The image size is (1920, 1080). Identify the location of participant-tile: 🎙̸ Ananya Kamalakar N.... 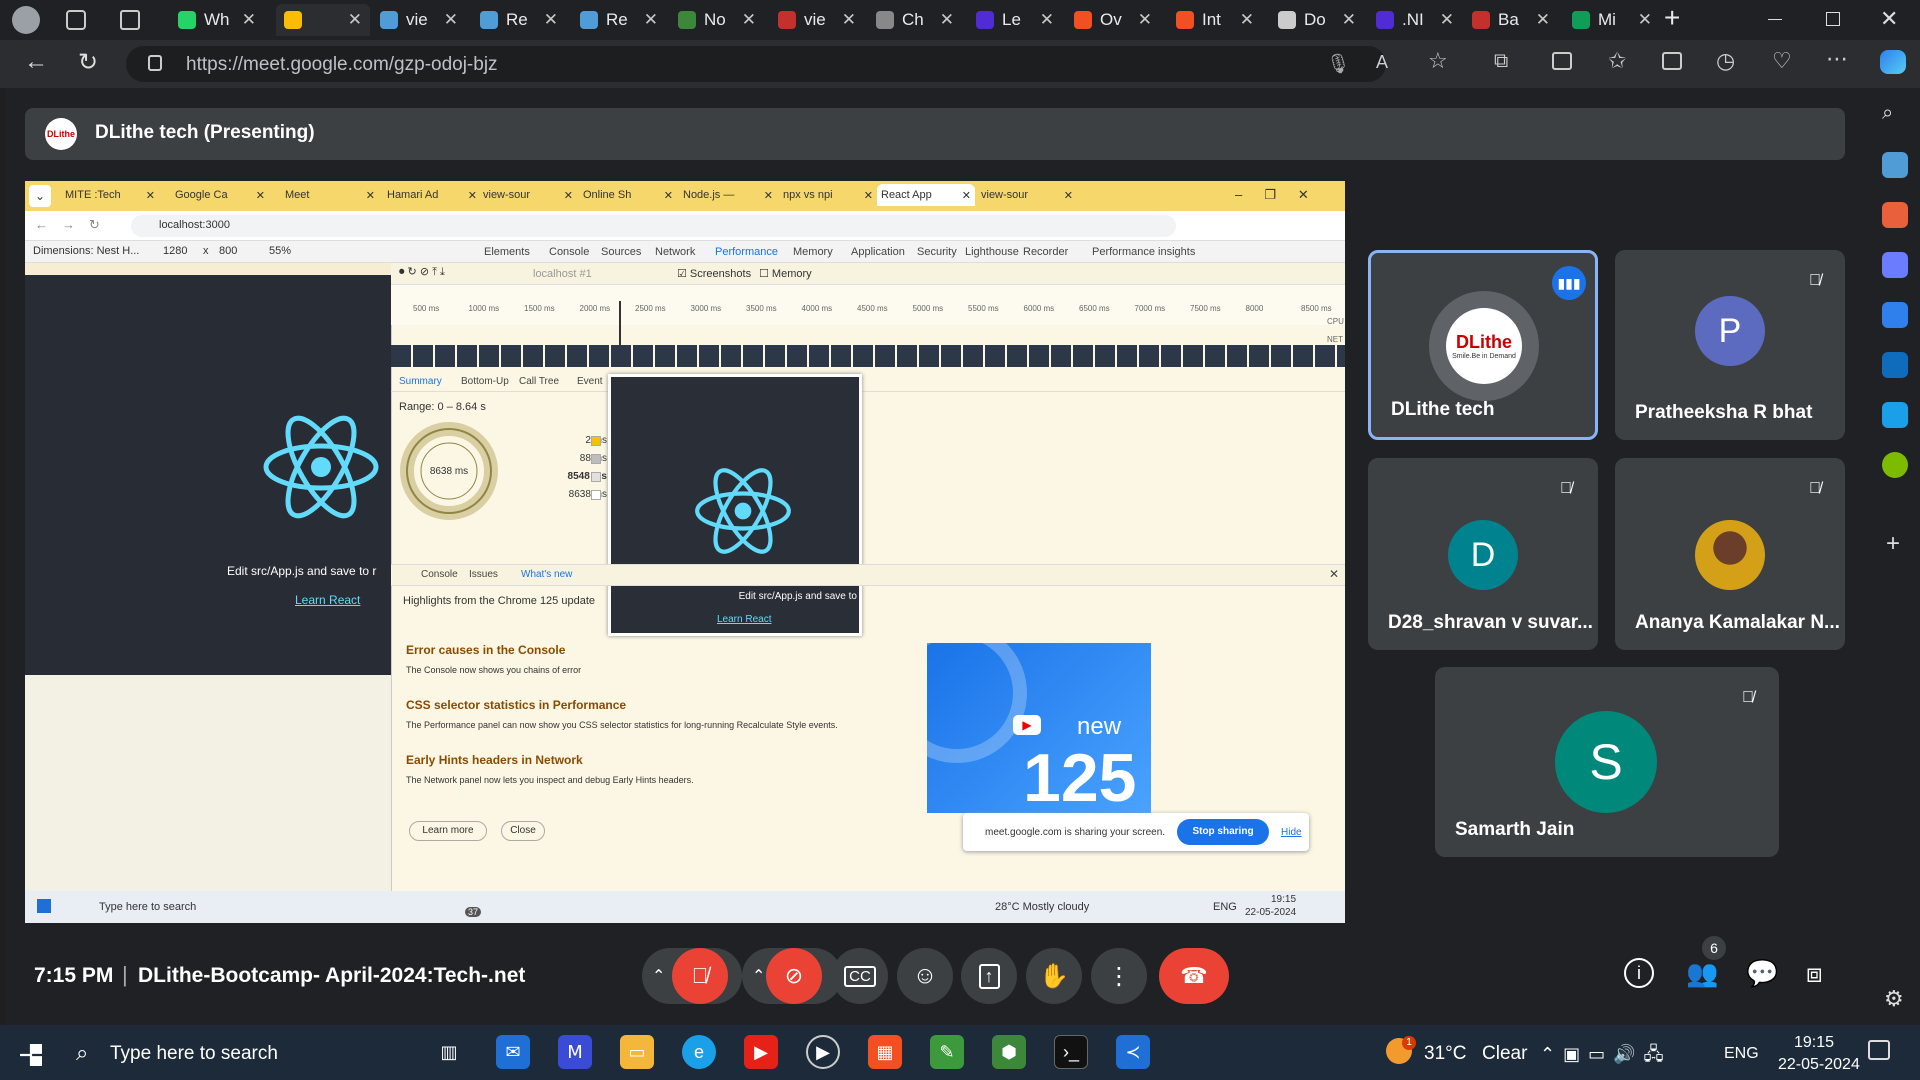
(1730, 554).